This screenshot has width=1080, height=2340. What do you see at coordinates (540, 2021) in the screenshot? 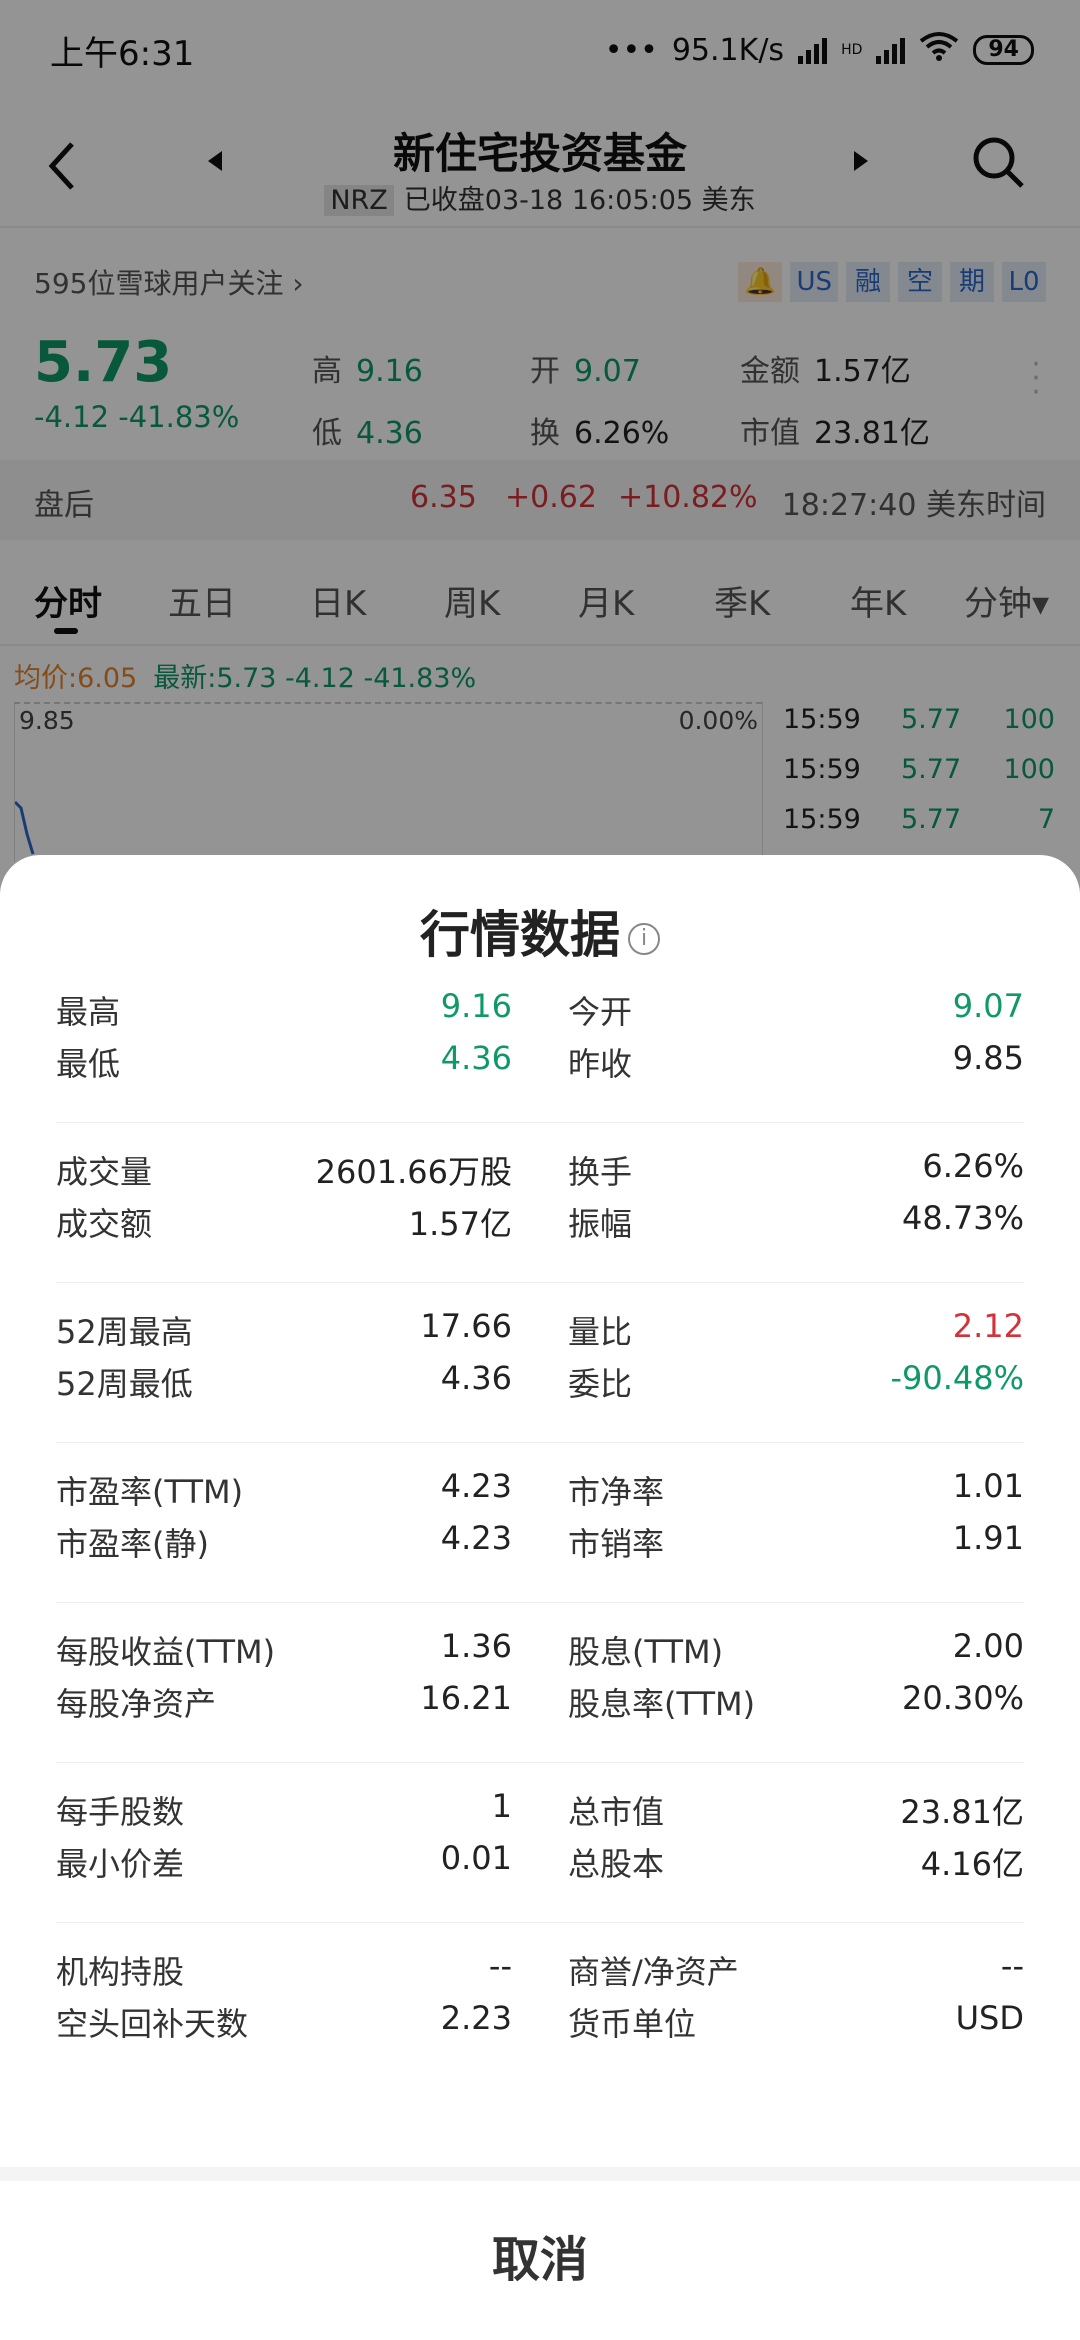
I see `stat-row: 空头回补天数 2.23 货币单位 USD` at bounding box center [540, 2021].